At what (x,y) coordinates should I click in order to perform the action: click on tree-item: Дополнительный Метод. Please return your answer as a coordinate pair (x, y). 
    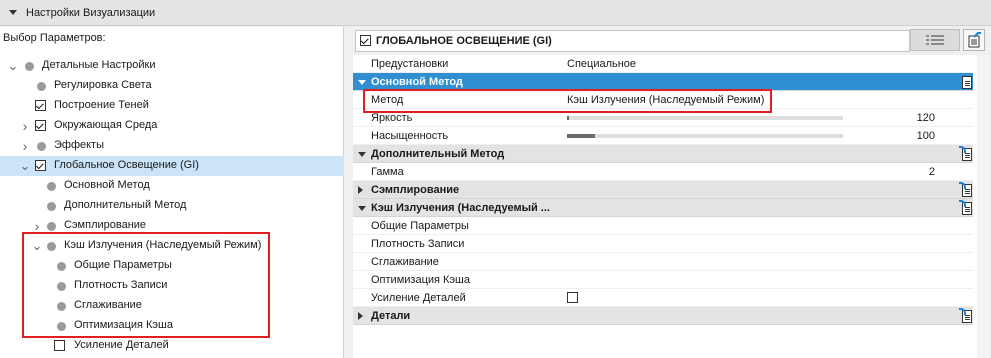
    Looking at the image, I should click on (172, 206).